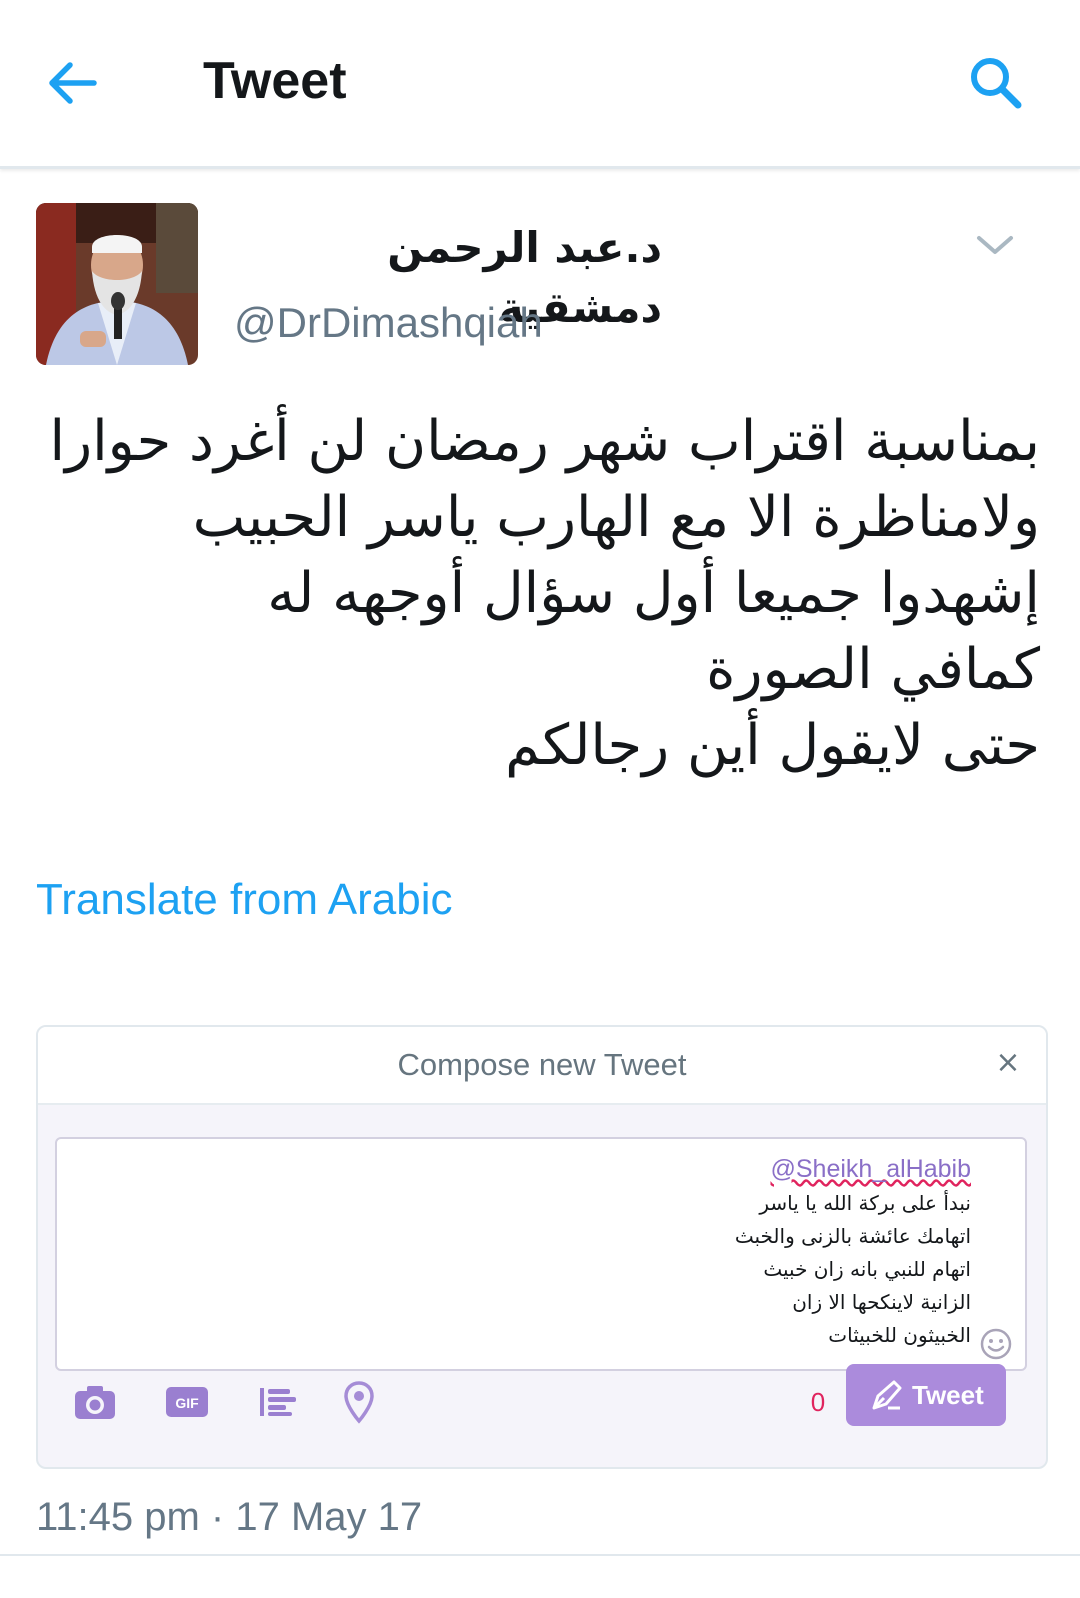  I want to click on back-button, so click(73, 83).